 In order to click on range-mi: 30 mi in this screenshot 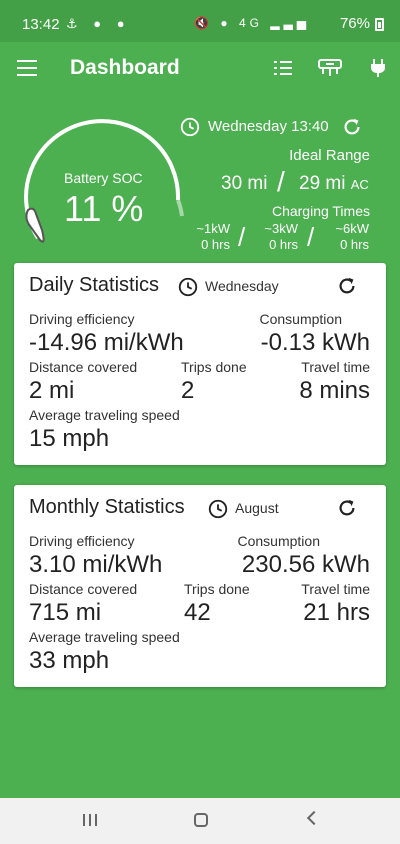, I will do `click(244, 183)`.